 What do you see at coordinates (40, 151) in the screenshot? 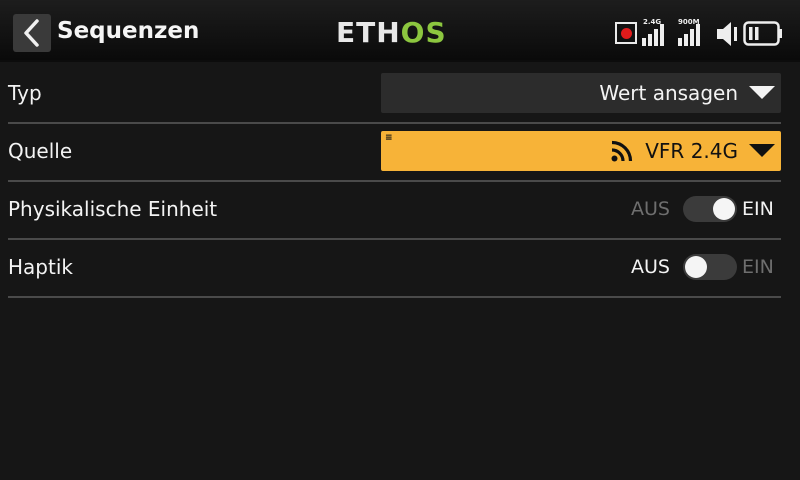
I see `quelle-label: Quelle` at bounding box center [40, 151].